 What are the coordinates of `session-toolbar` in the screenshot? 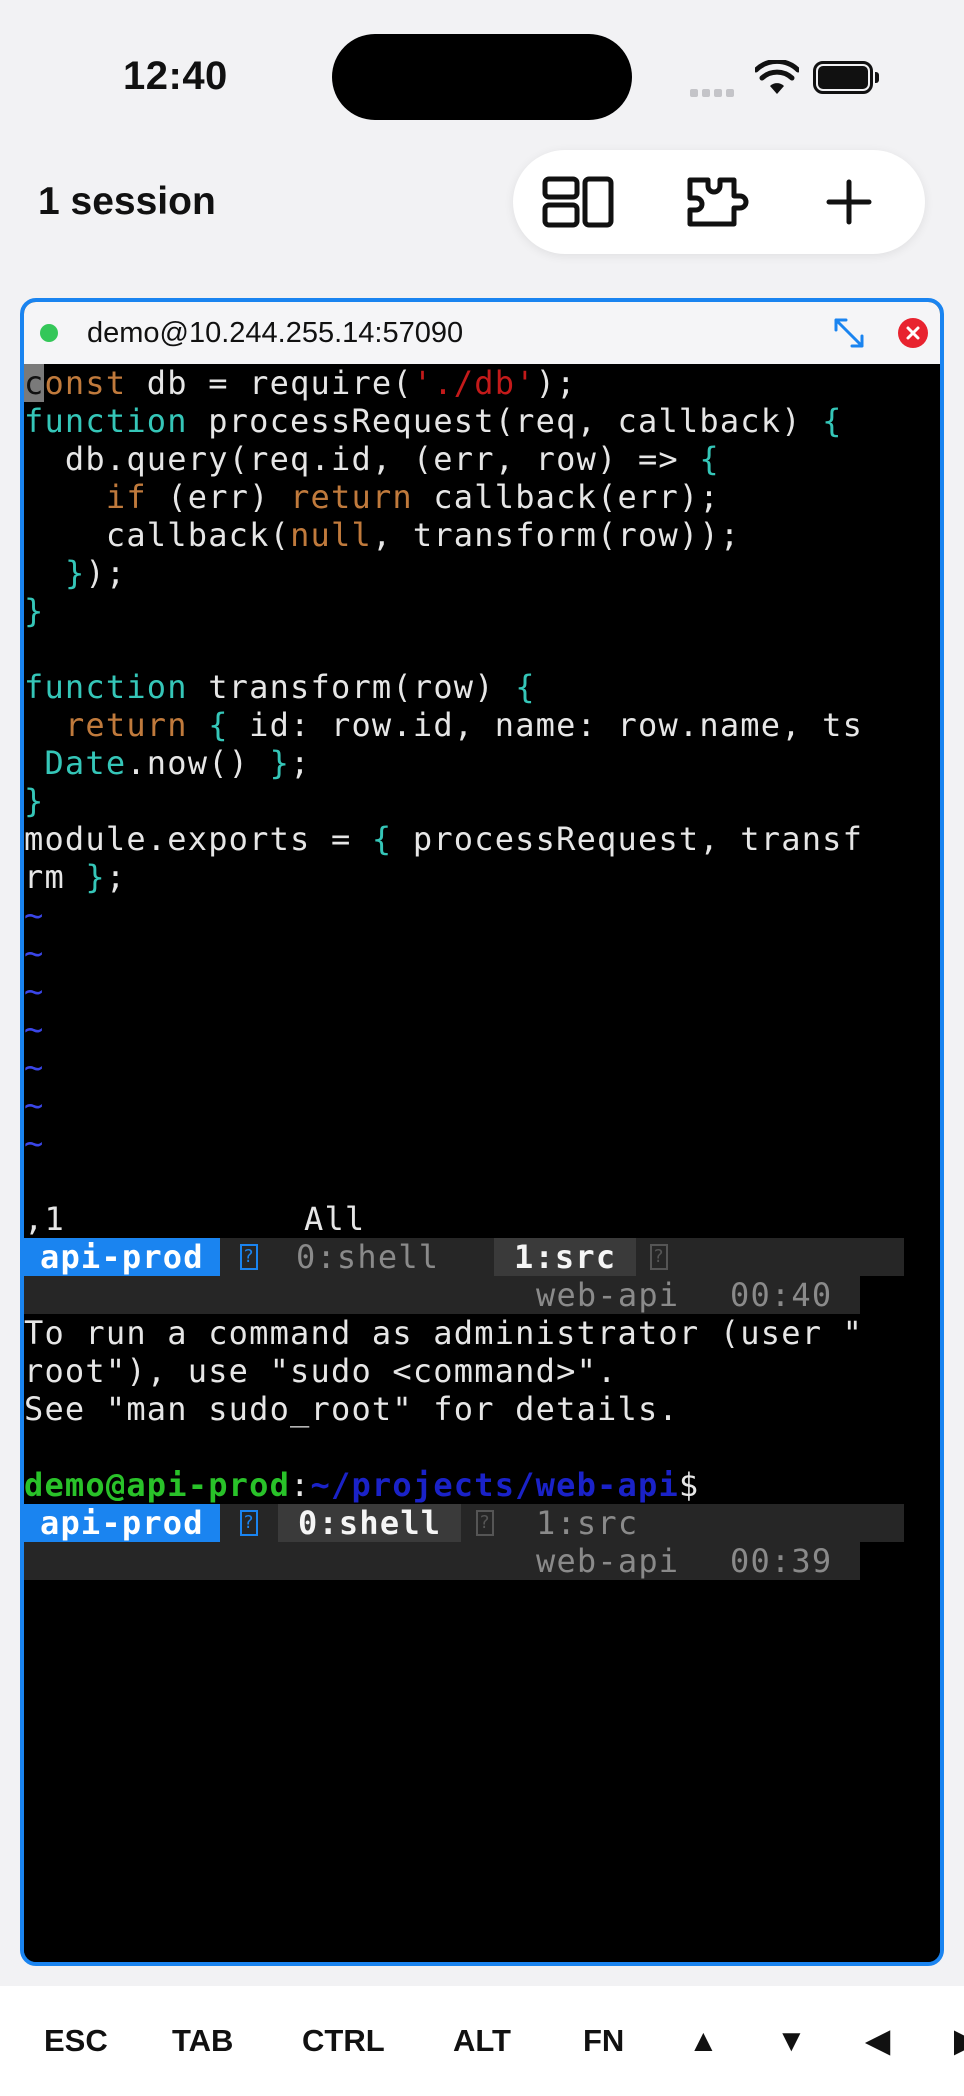 It's located at (719, 202).